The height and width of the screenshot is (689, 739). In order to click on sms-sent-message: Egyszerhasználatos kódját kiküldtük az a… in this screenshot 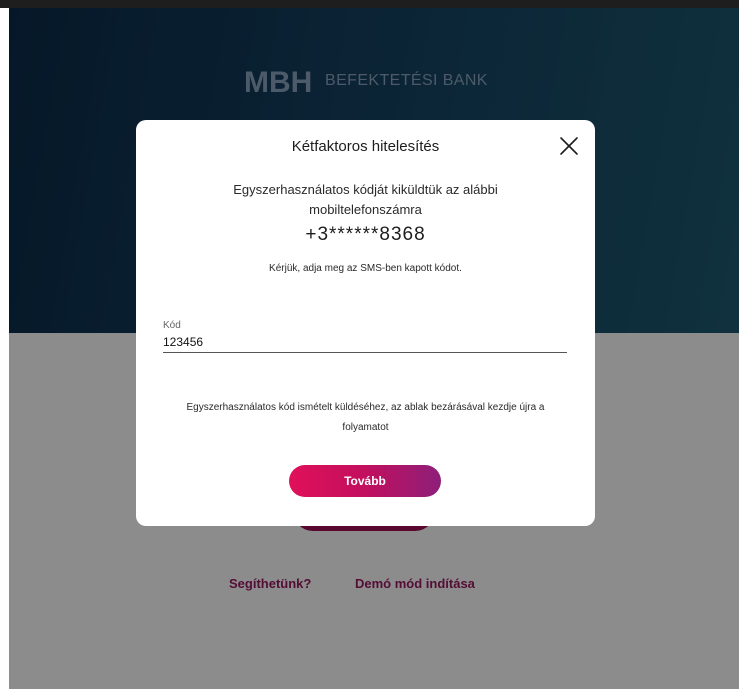, I will do `click(365, 199)`.